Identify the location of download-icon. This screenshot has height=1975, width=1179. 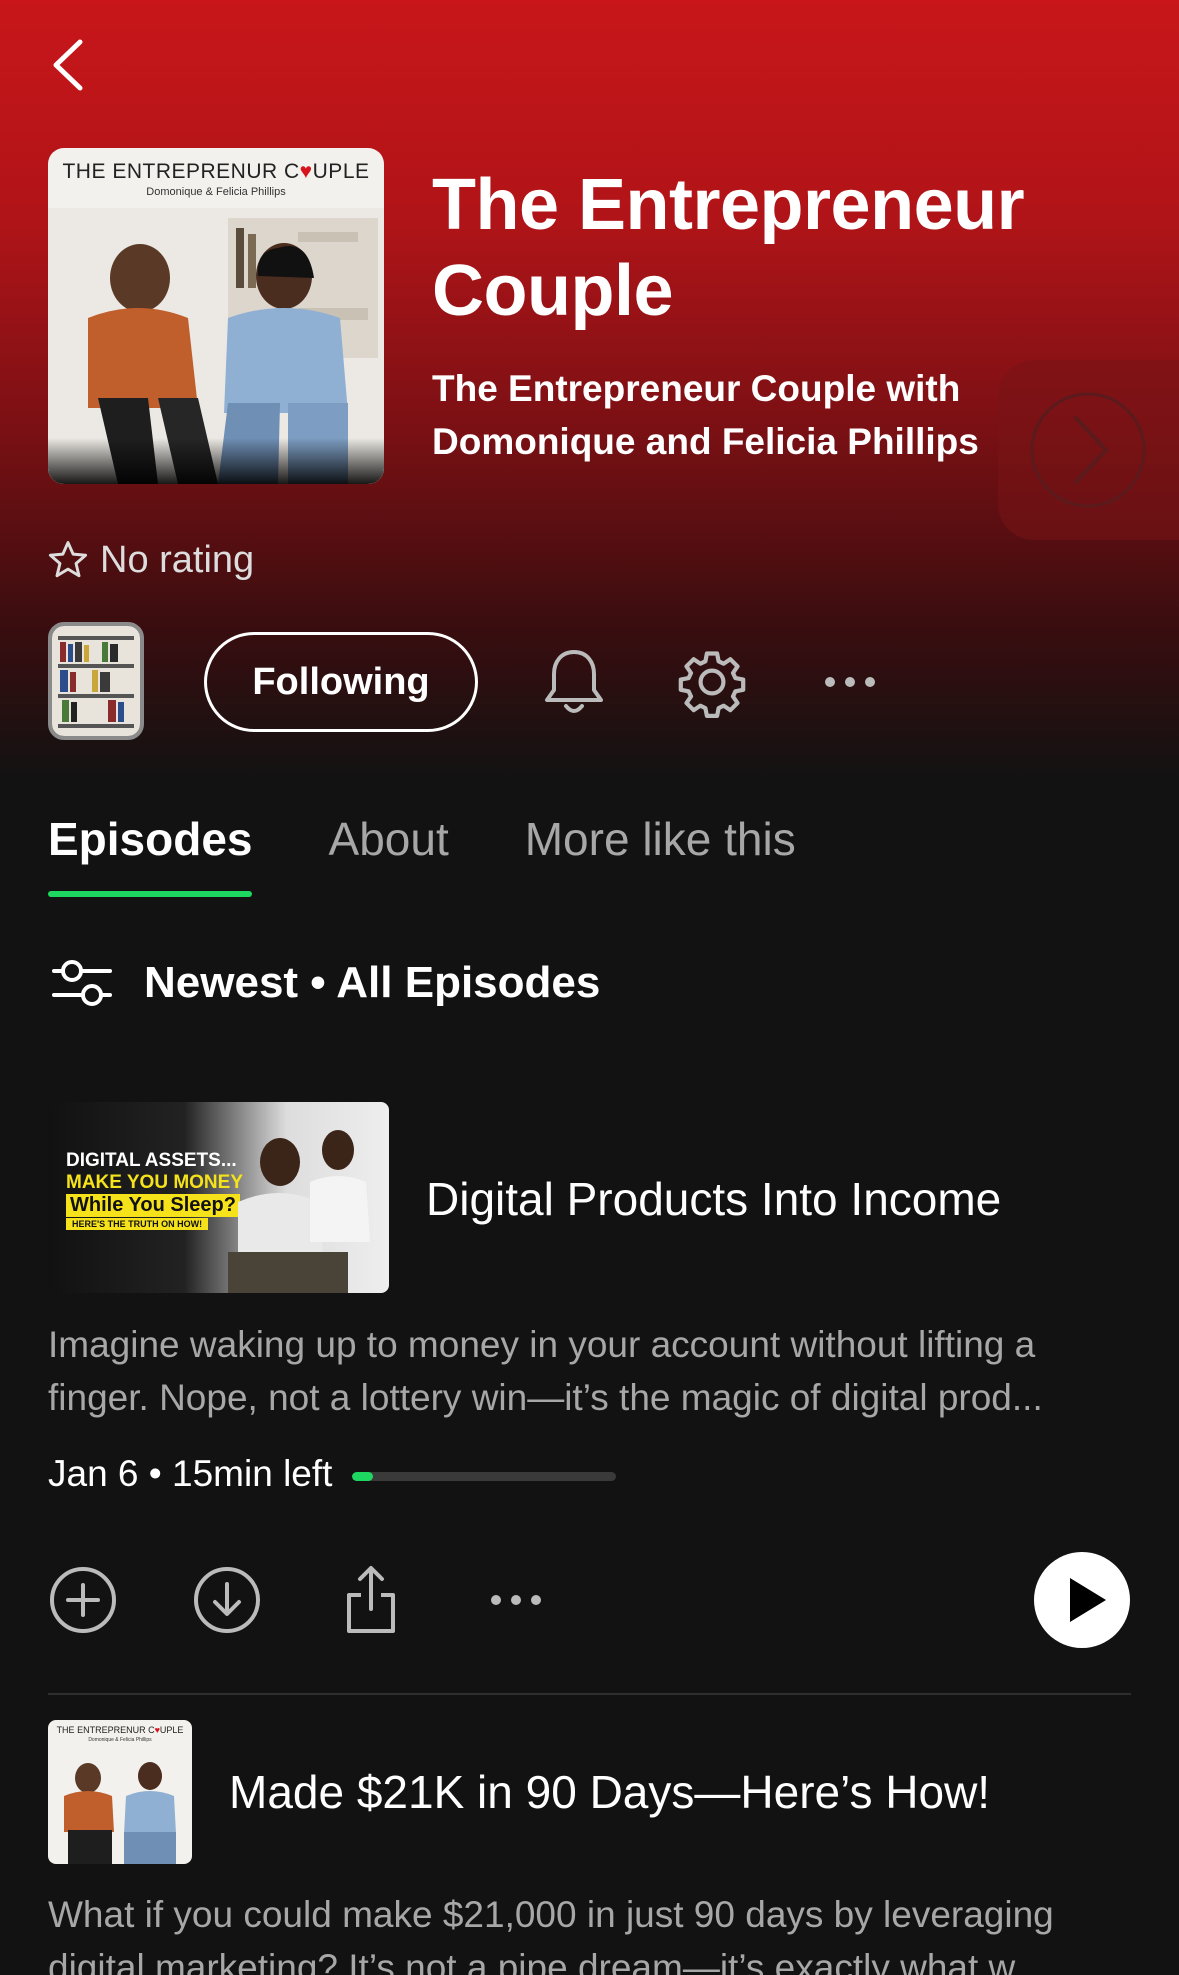
(227, 1600).